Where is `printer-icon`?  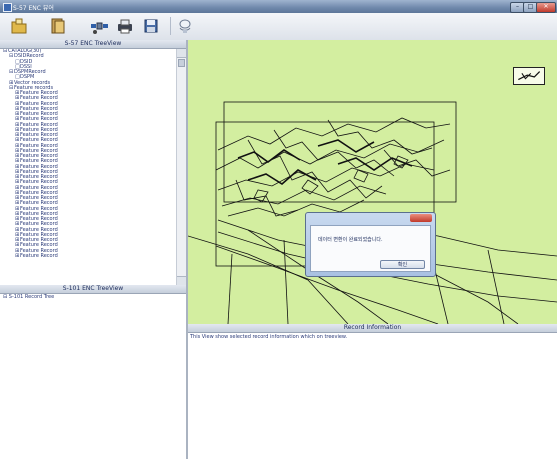 printer-icon is located at coordinates (125, 26).